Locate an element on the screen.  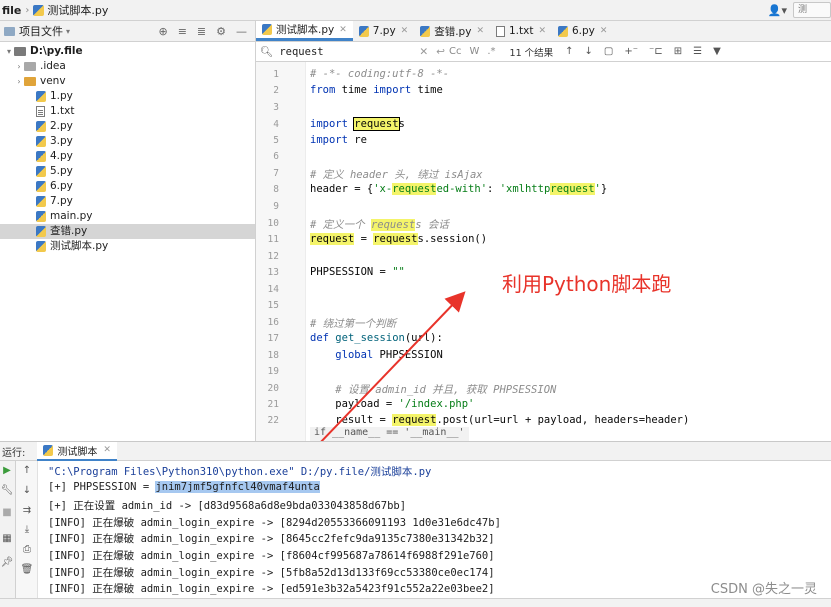
run-tab: 测试脚本 ✕ is located at coordinates (77, 451).